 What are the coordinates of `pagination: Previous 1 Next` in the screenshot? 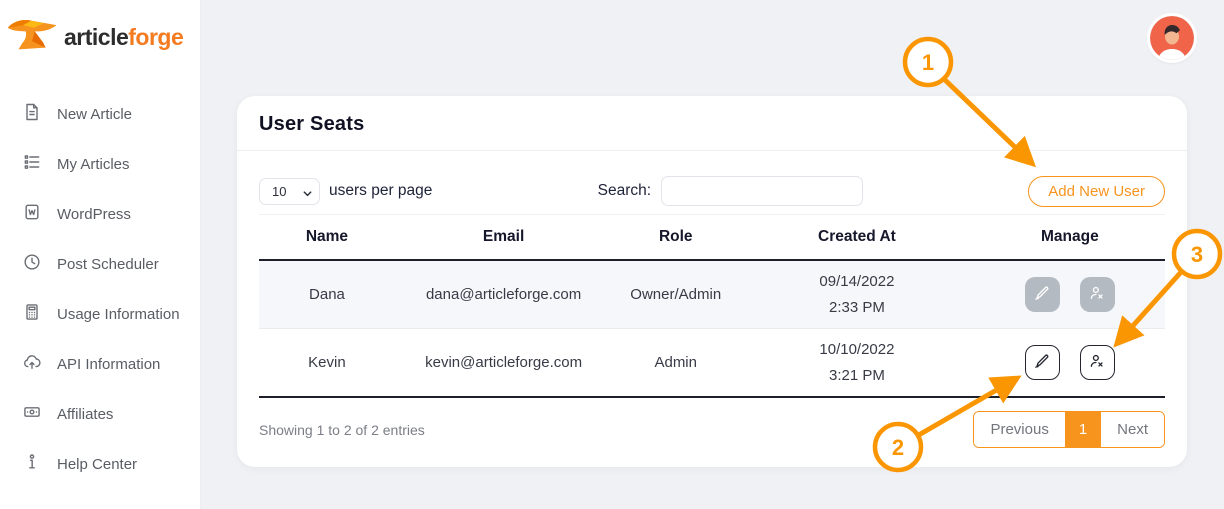 It's located at (1069, 429).